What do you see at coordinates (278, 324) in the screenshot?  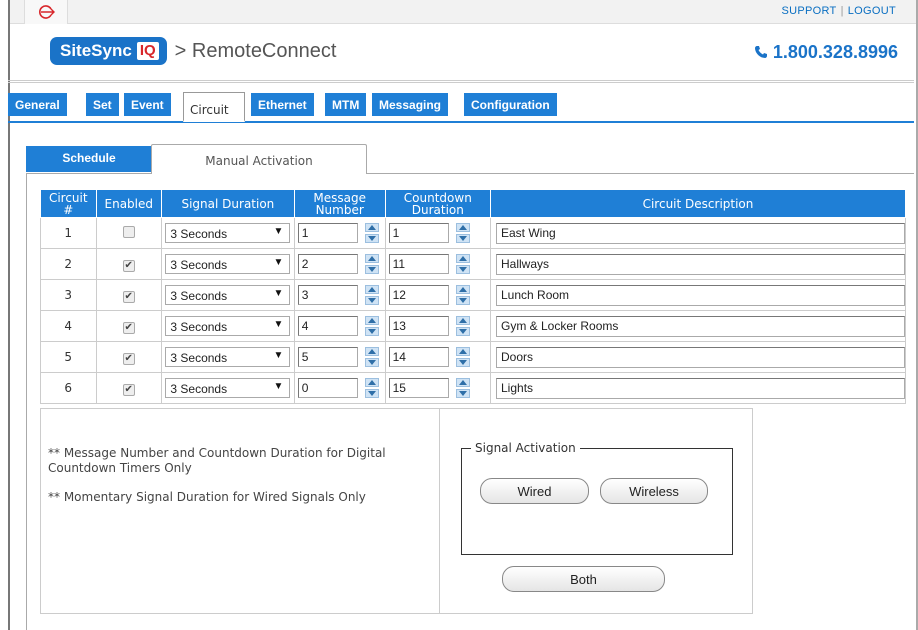 I see `dropdown-arrow-icon: ▼` at bounding box center [278, 324].